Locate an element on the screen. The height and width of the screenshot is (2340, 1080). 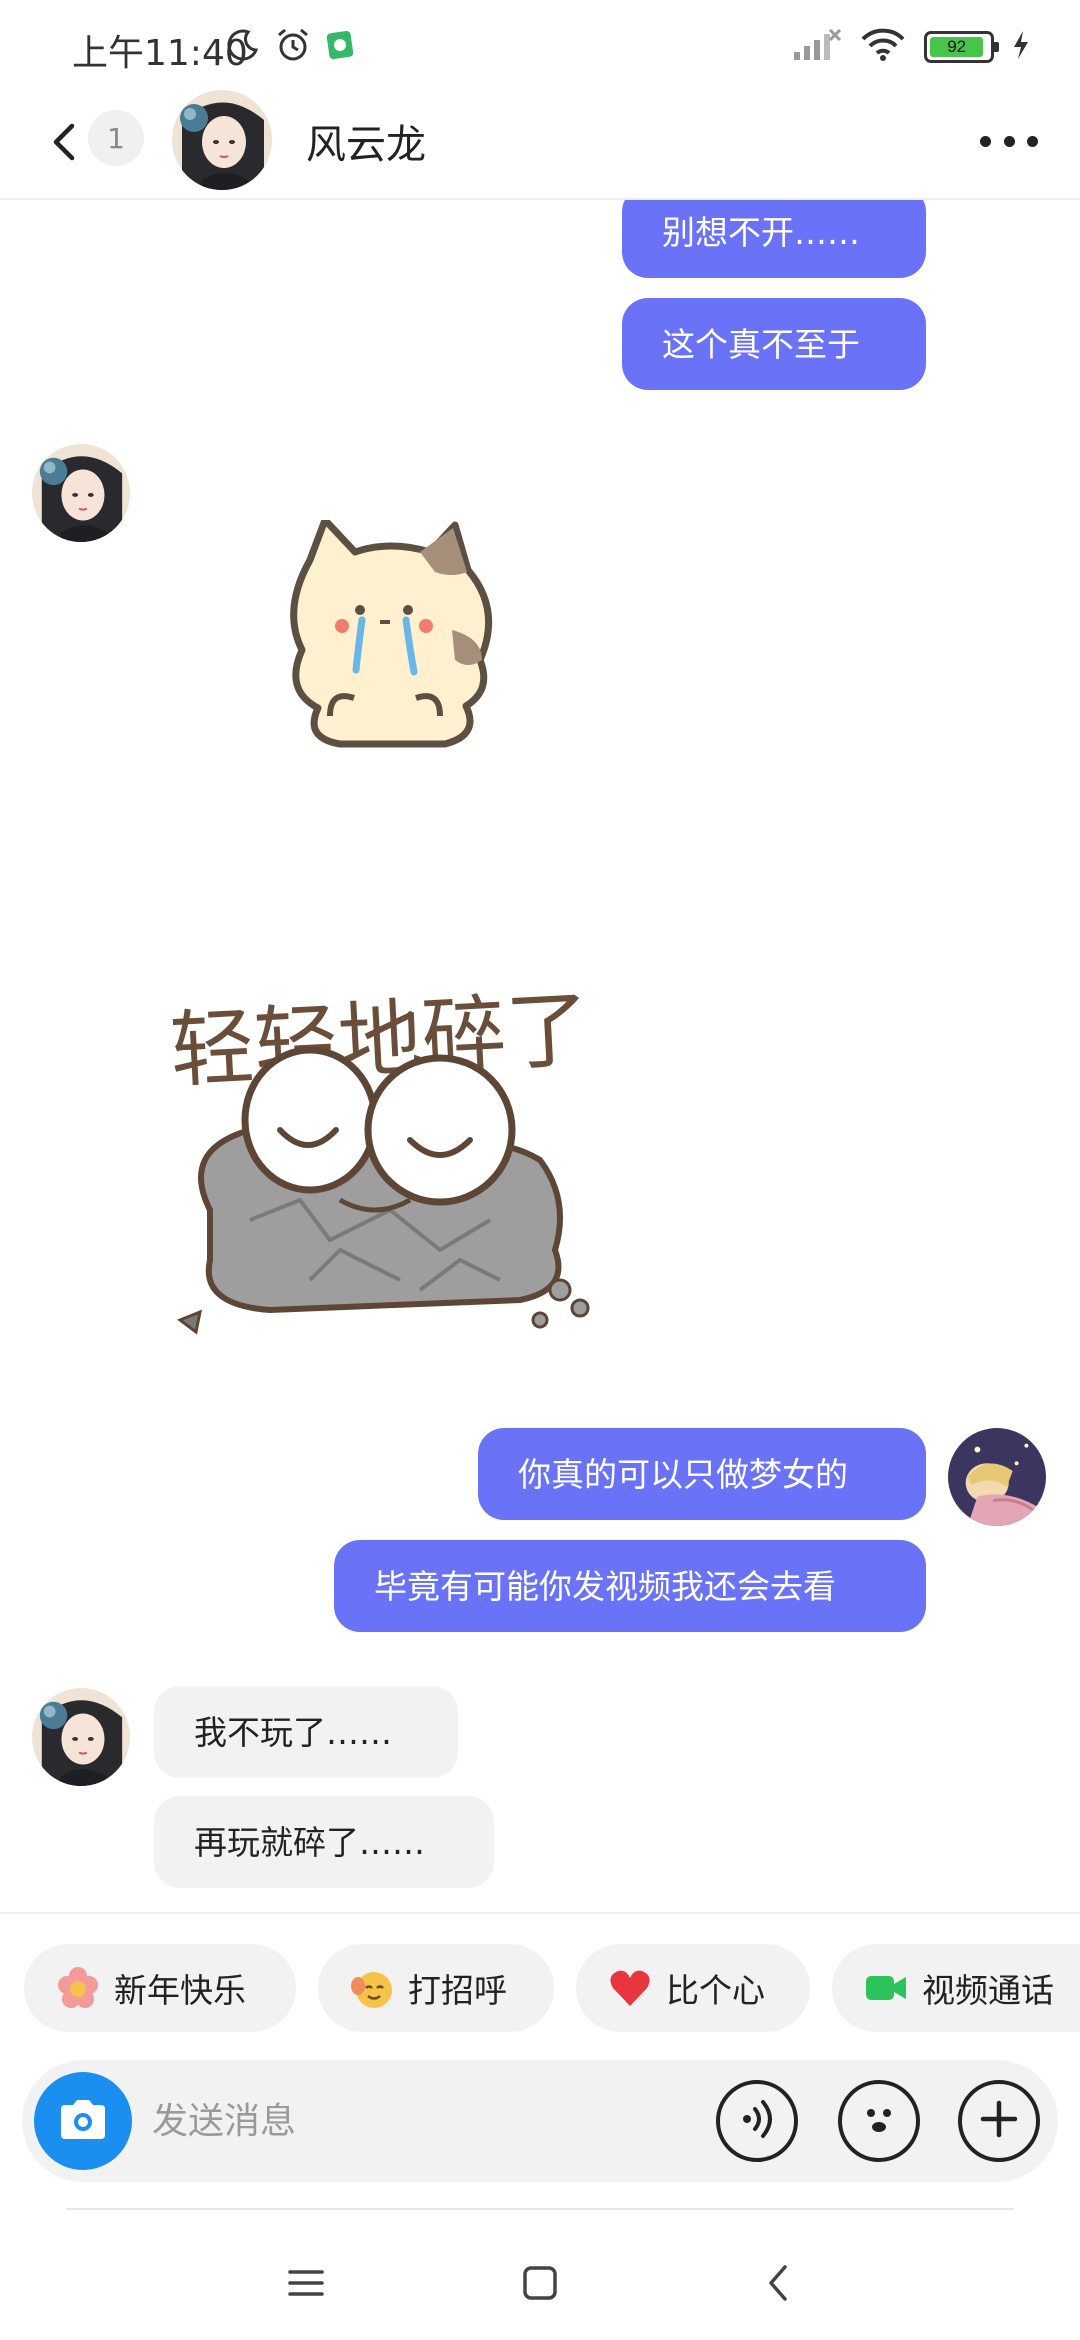
quick-reply-new-year: 新年快乐 is located at coordinates (160, 1988).